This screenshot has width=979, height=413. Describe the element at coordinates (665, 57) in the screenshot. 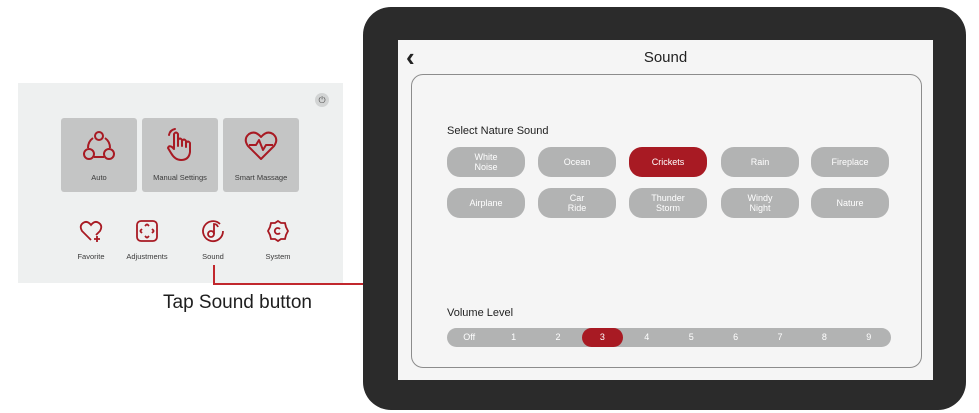

I see `page-title: Sound` at that location.